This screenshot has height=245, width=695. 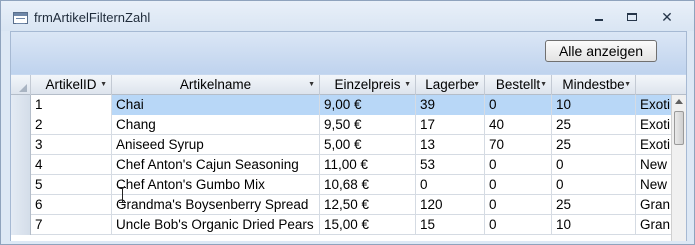 What do you see at coordinates (450, 105) in the screenshot?
I see `table-cell: 39` at bounding box center [450, 105].